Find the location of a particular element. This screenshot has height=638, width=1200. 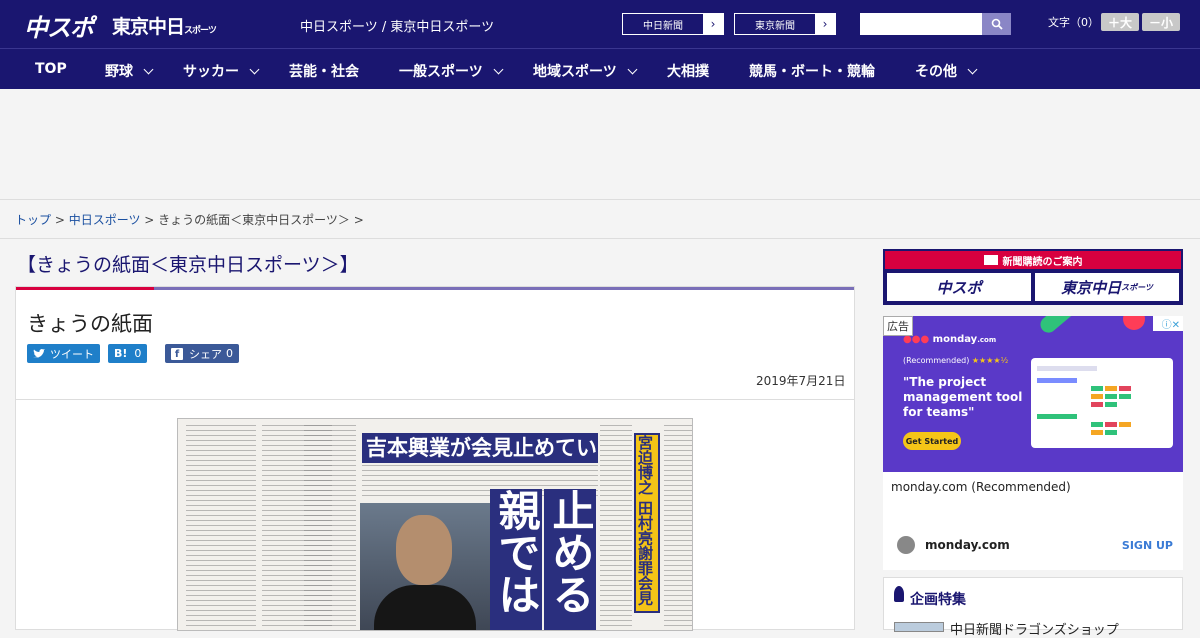

nav-item-sumo: 大相撲 is located at coordinates (688, 71).